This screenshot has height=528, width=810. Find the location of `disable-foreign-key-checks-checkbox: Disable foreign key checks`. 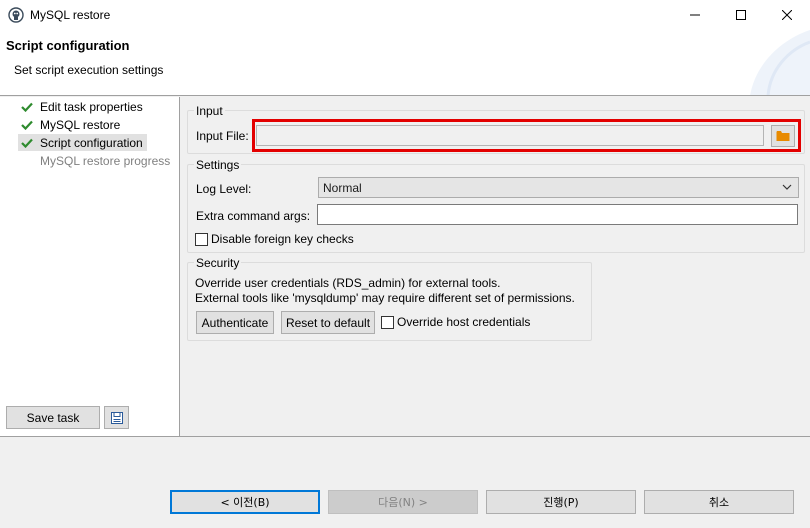

disable-foreign-key-checks-checkbox: Disable foreign key checks is located at coordinates (274, 239).